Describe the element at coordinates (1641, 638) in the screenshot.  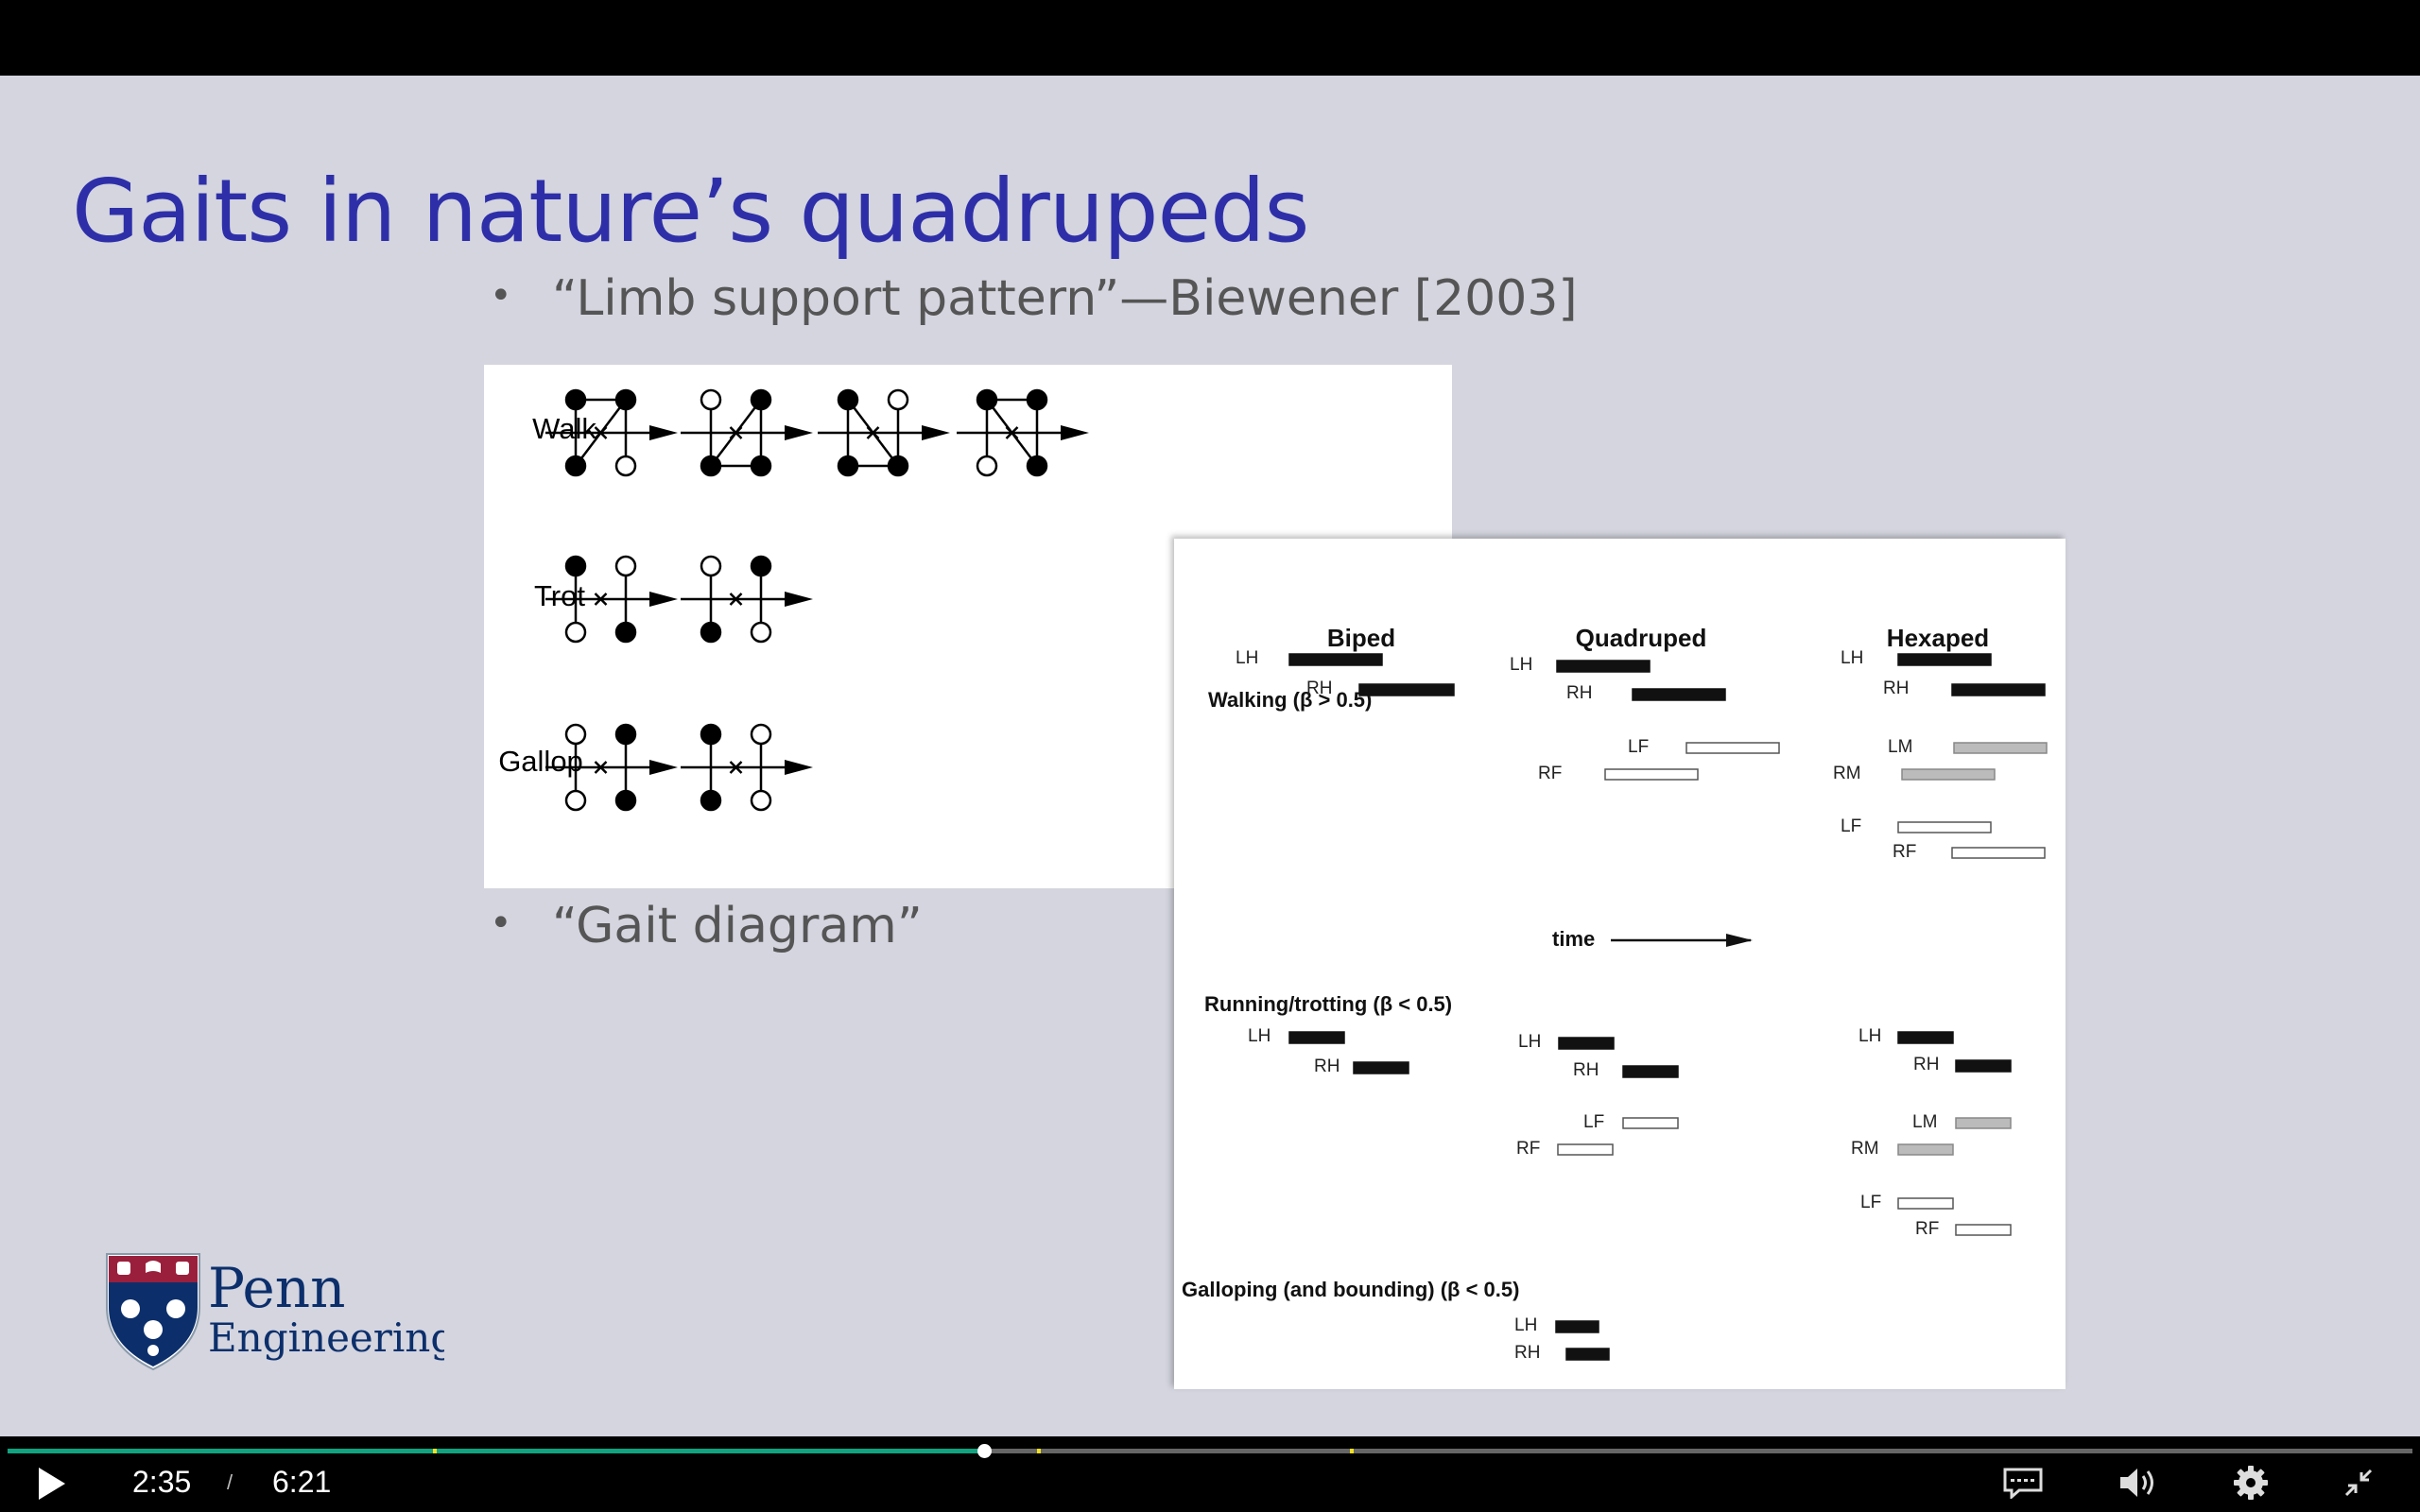
I see `header-quadruped: Quadruped` at that location.